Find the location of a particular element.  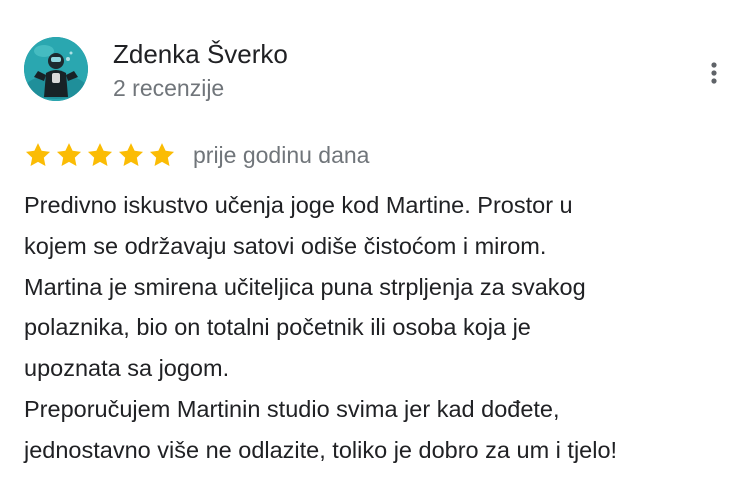

more-options-button is located at coordinates (714, 73).